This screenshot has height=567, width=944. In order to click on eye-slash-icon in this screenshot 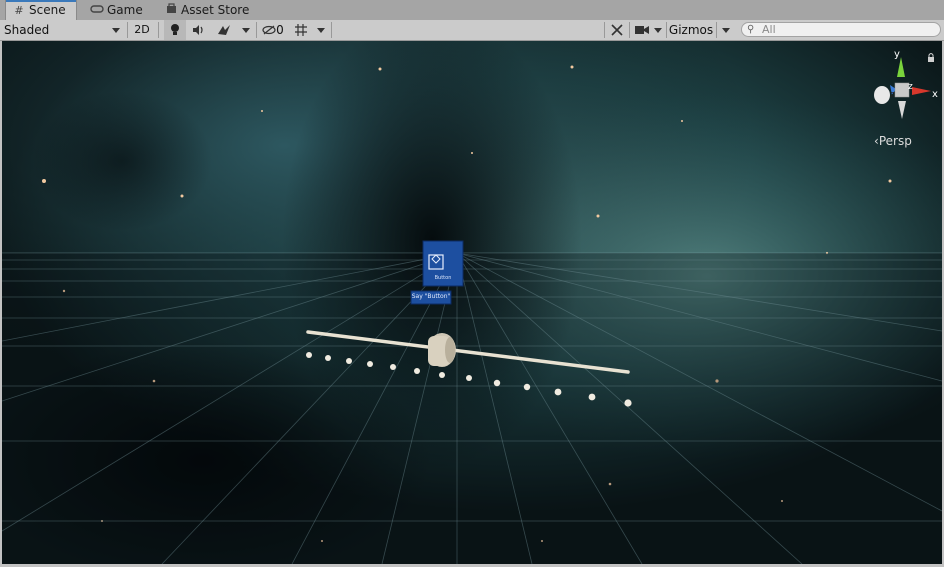, I will do `click(269, 30)`.